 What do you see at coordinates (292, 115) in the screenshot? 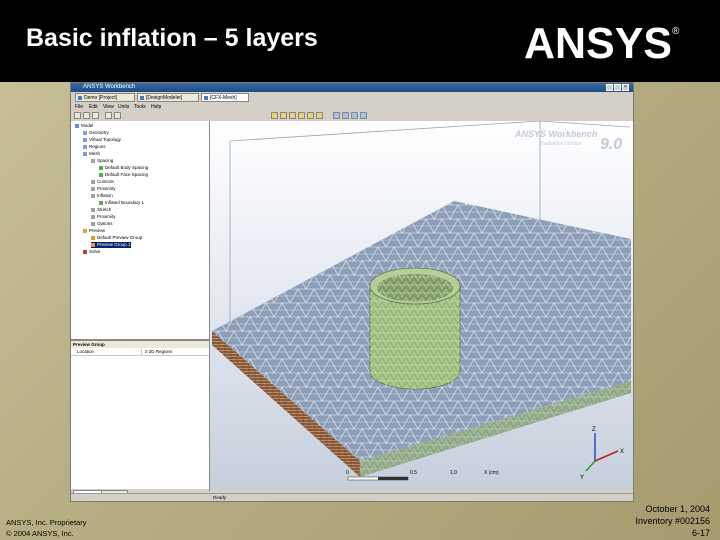
I see `pan-icon` at bounding box center [292, 115].